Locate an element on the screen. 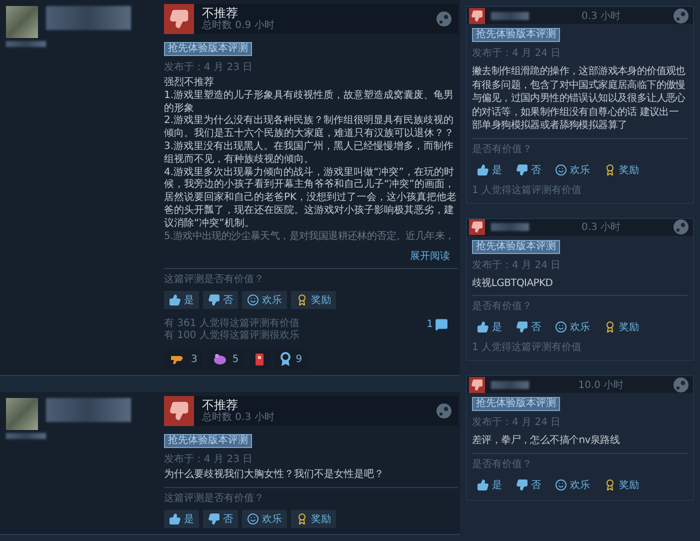  review-text: 1.游戏里塑造的儿子形象具有歧视性质，故意塑造成窝囊废、龟男的形象 is located at coordinates (309, 102).